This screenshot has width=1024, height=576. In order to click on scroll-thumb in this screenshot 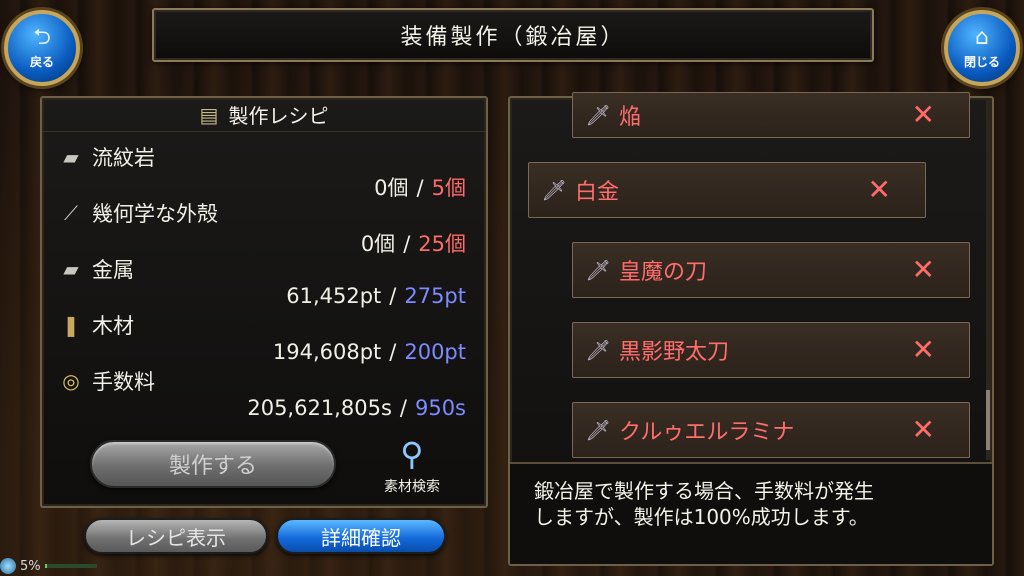, I will do `click(988, 420)`.